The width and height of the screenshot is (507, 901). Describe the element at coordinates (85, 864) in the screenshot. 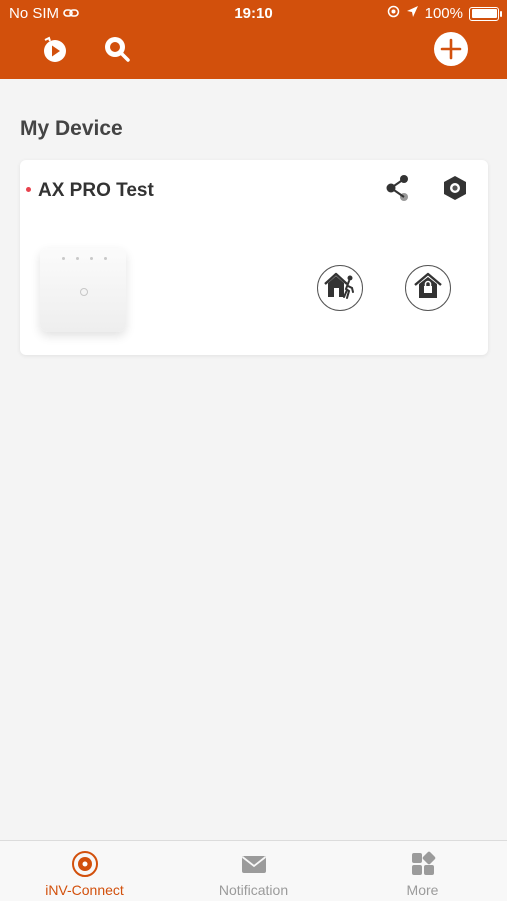

I see `inv-connect-icon` at that location.